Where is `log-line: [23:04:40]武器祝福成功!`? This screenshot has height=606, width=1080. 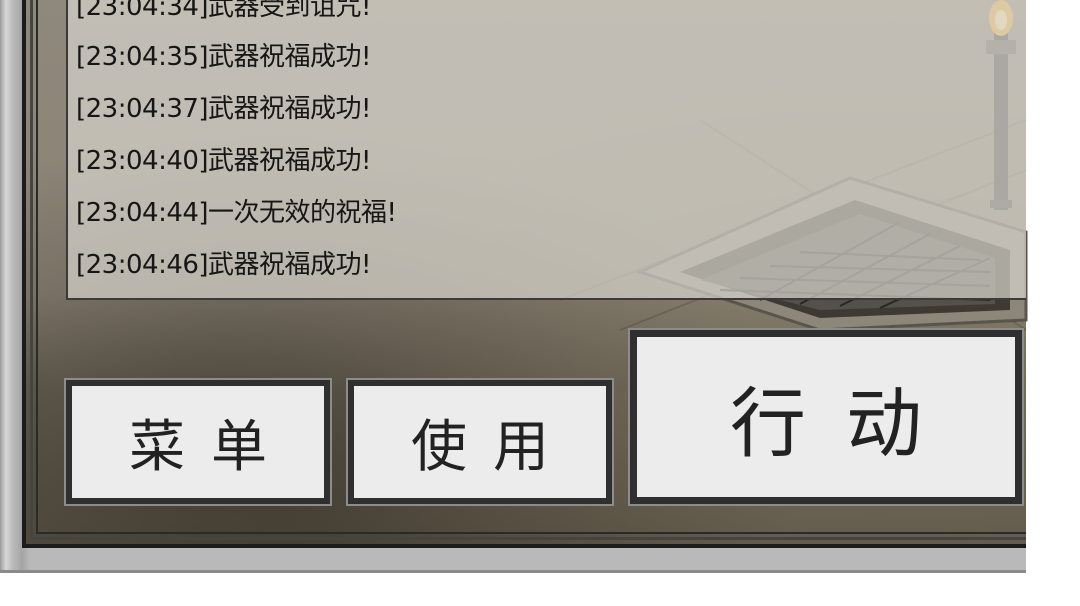
log-line: [23:04:40]武器祝福成功! is located at coordinates (223, 161).